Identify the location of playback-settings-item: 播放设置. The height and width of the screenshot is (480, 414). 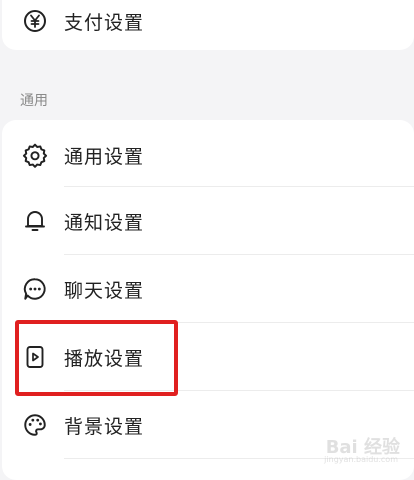
(208, 357).